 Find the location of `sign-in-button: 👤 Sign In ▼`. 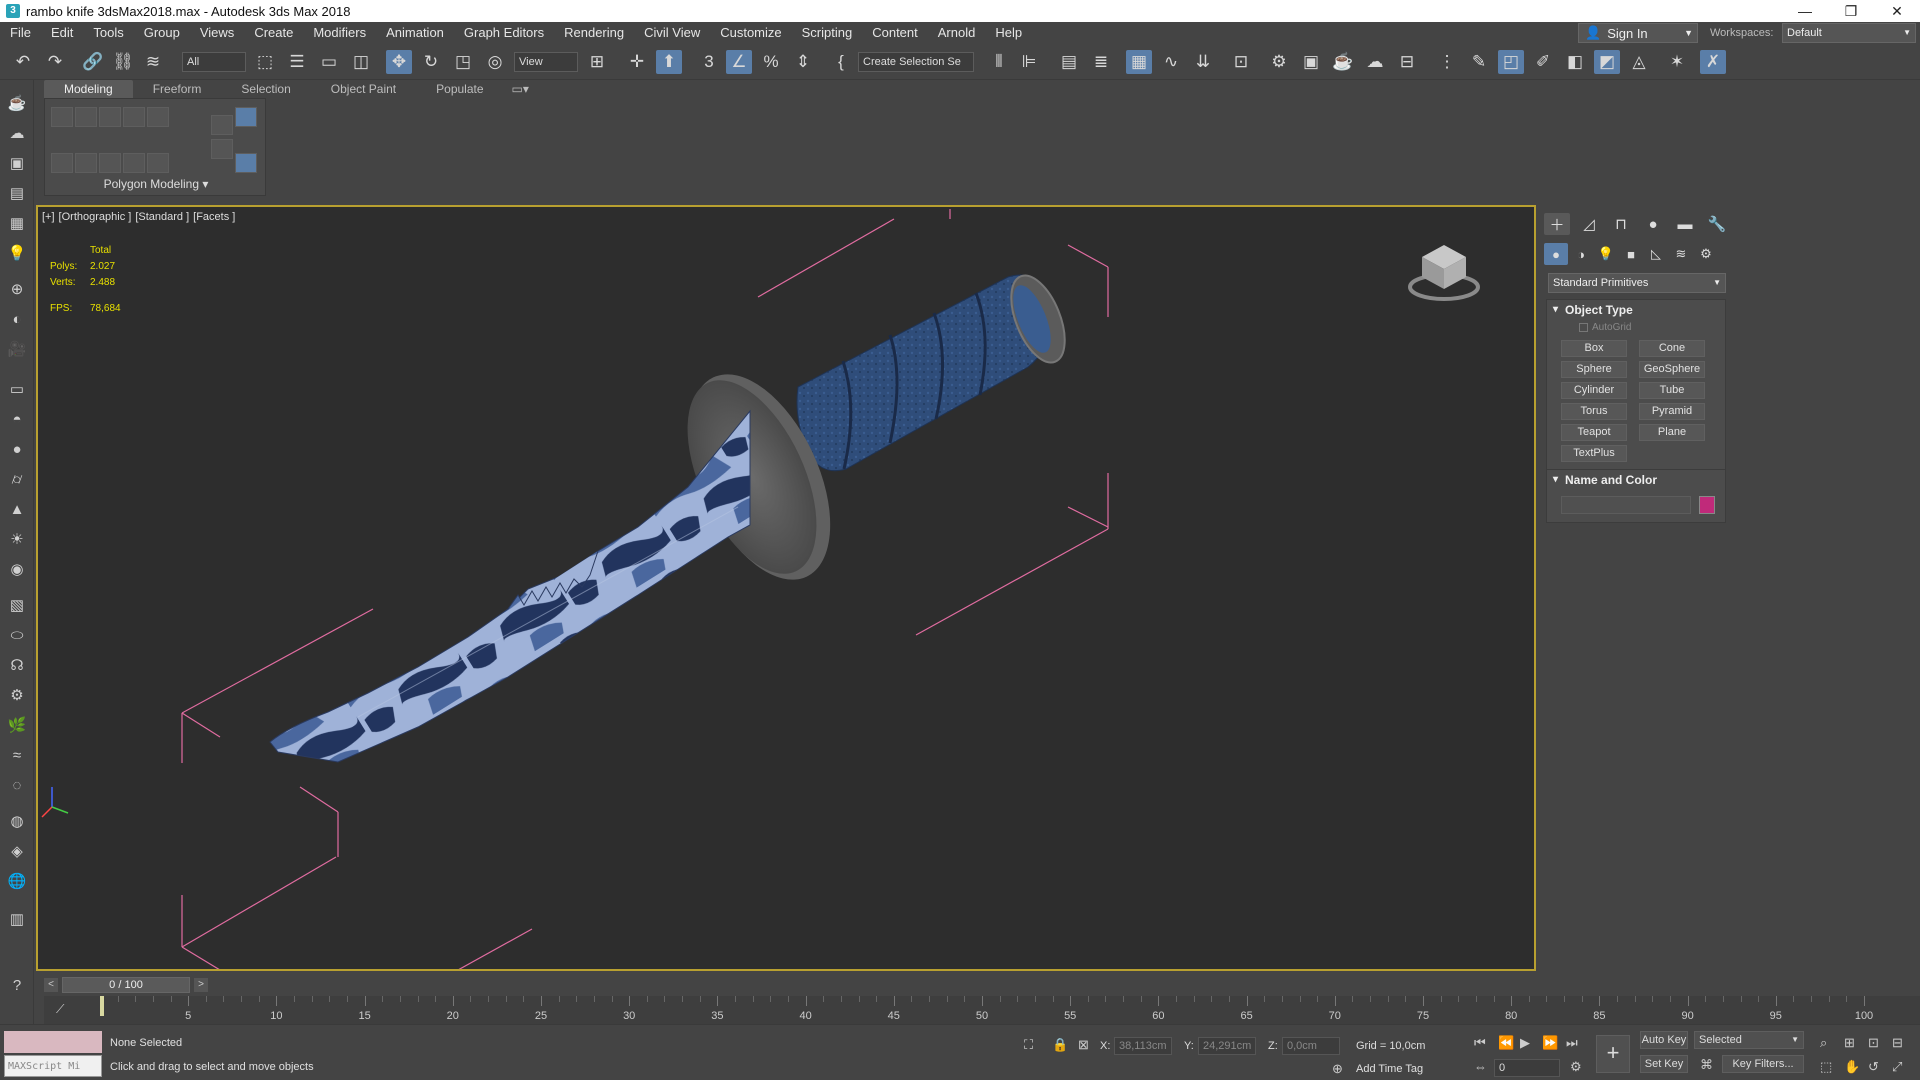

sign-in-button: 👤 Sign In ▼ is located at coordinates (1638, 33).